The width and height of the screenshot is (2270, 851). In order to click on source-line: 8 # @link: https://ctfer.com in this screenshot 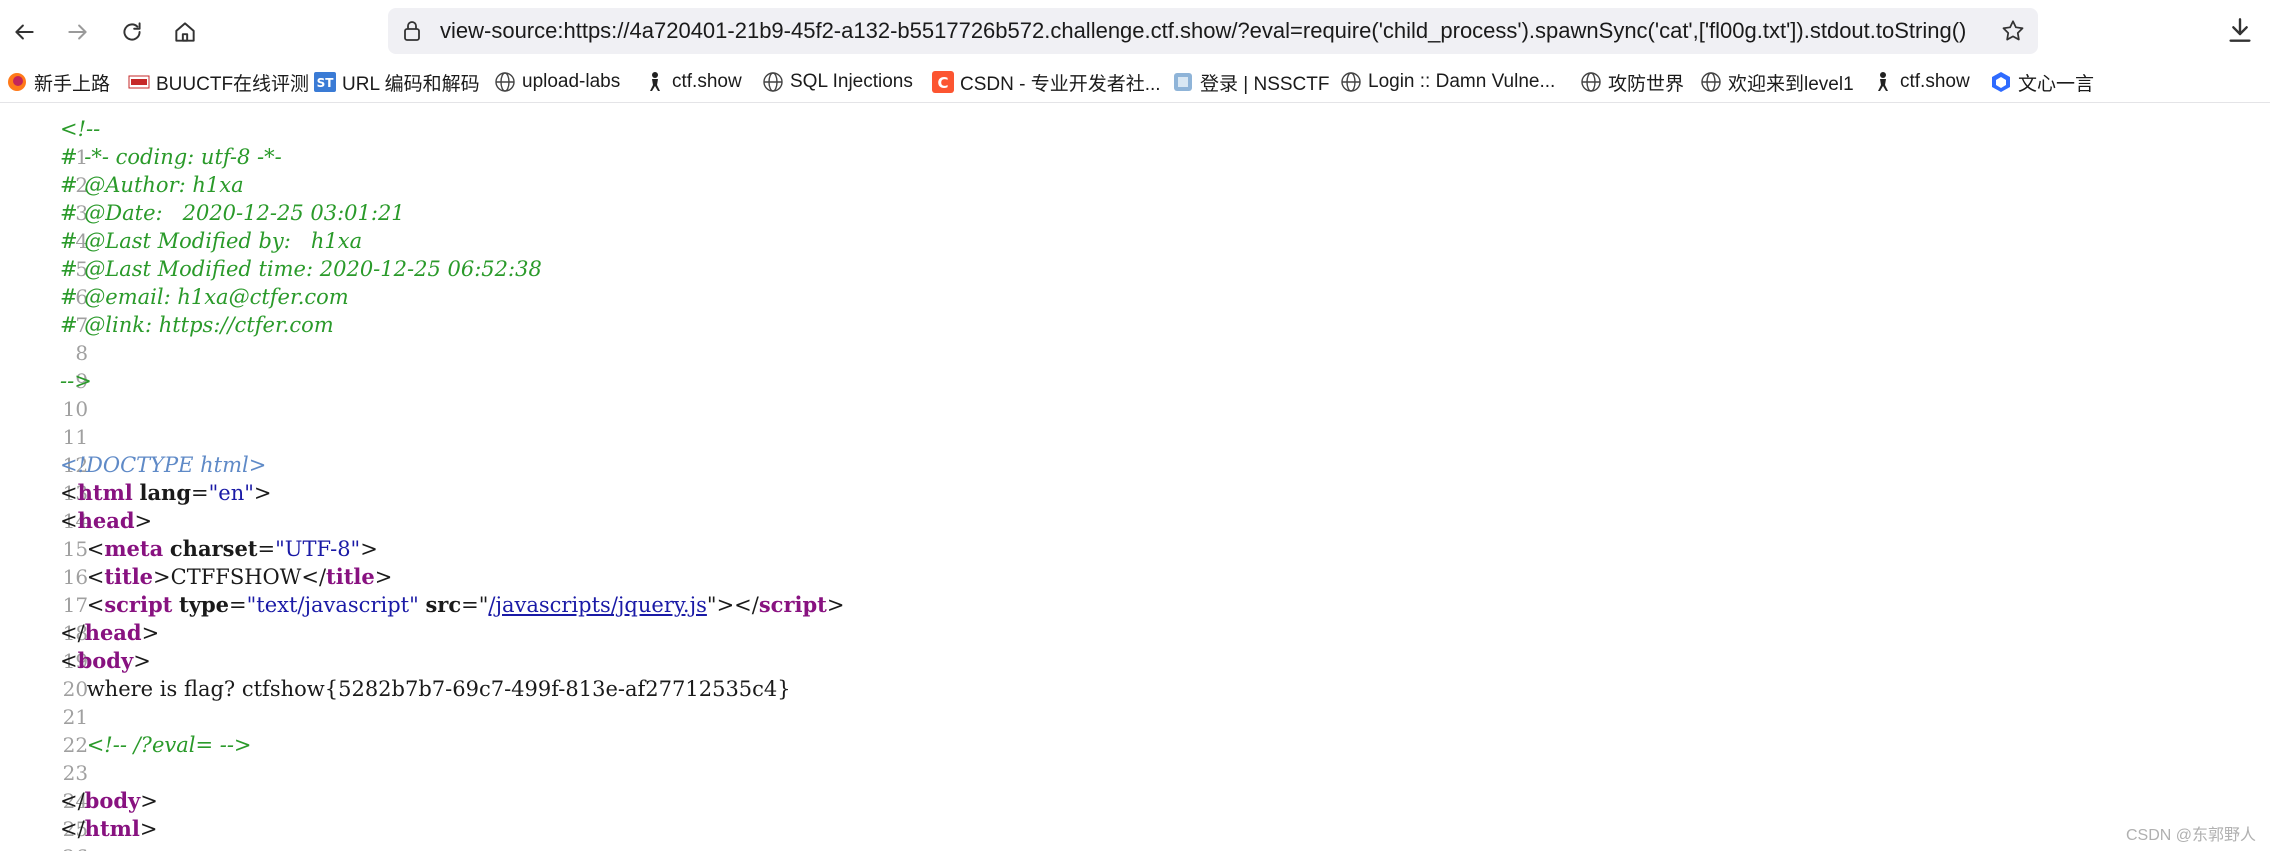, I will do `click(167, 338)`.